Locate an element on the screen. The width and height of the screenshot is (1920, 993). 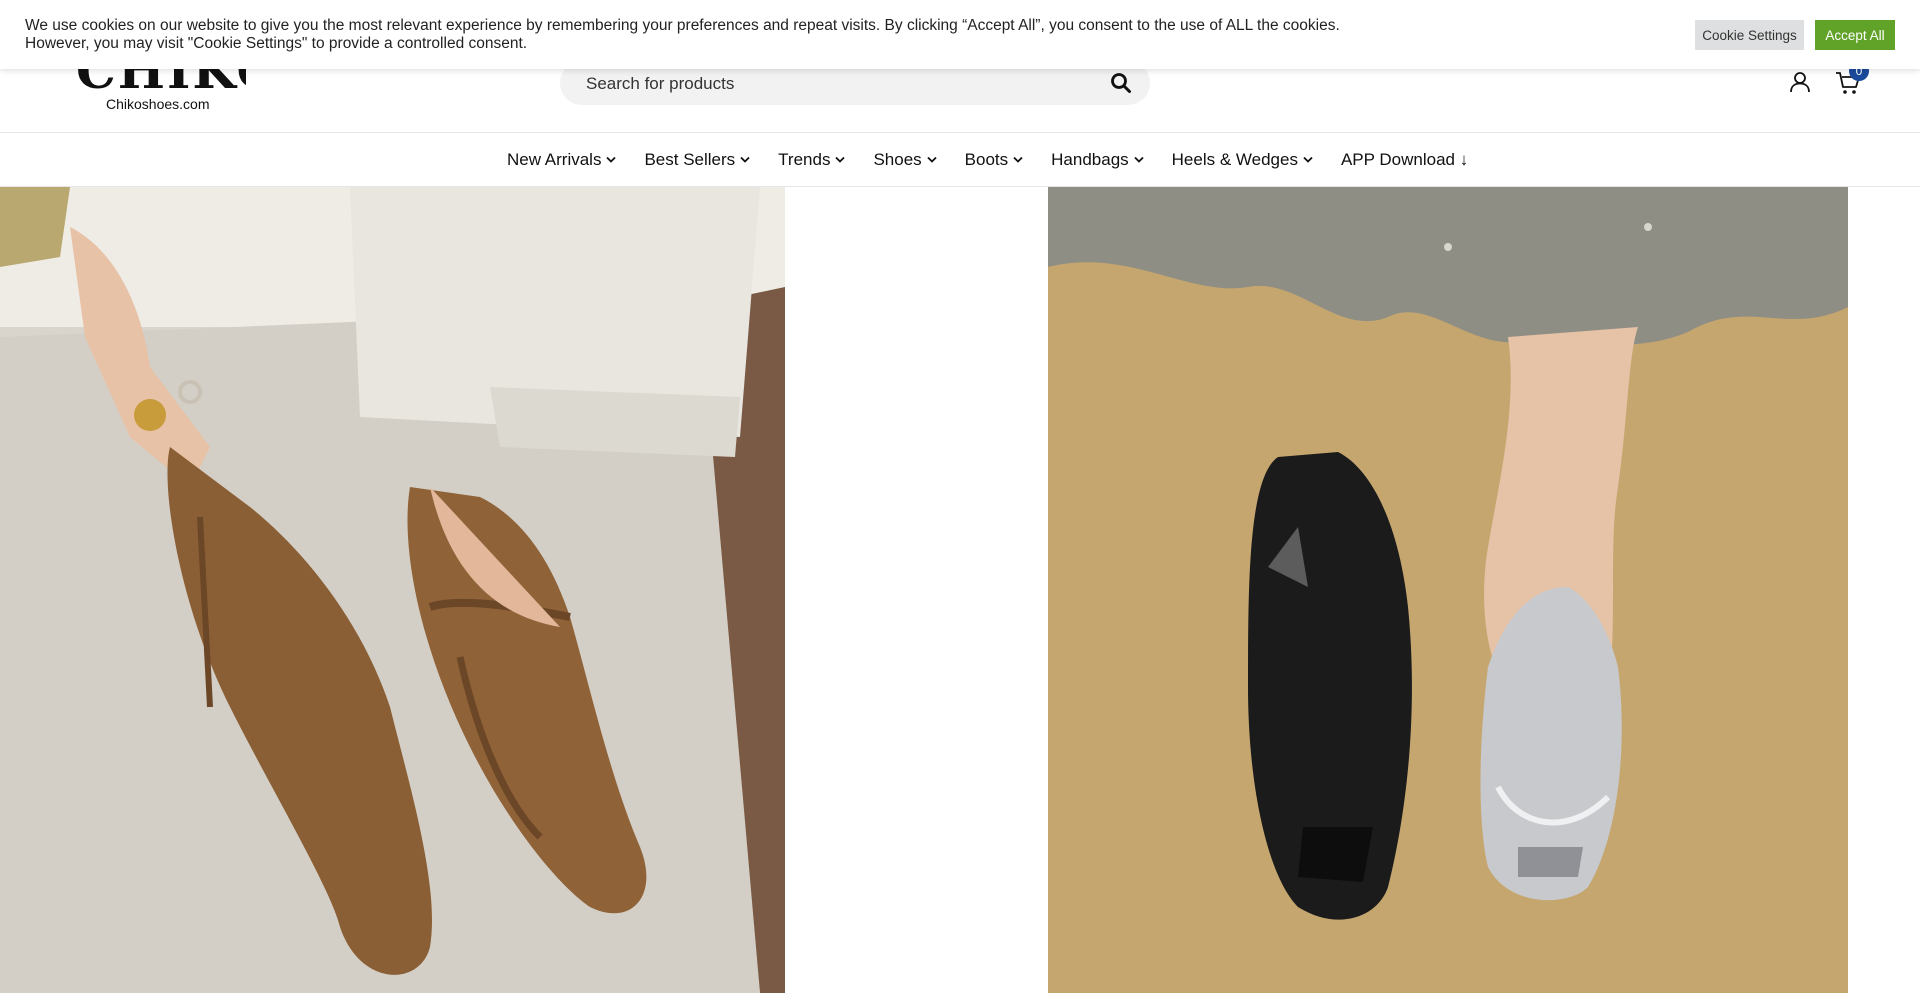
nav-item-label: Best Sellers is located at coordinates (690, 159).